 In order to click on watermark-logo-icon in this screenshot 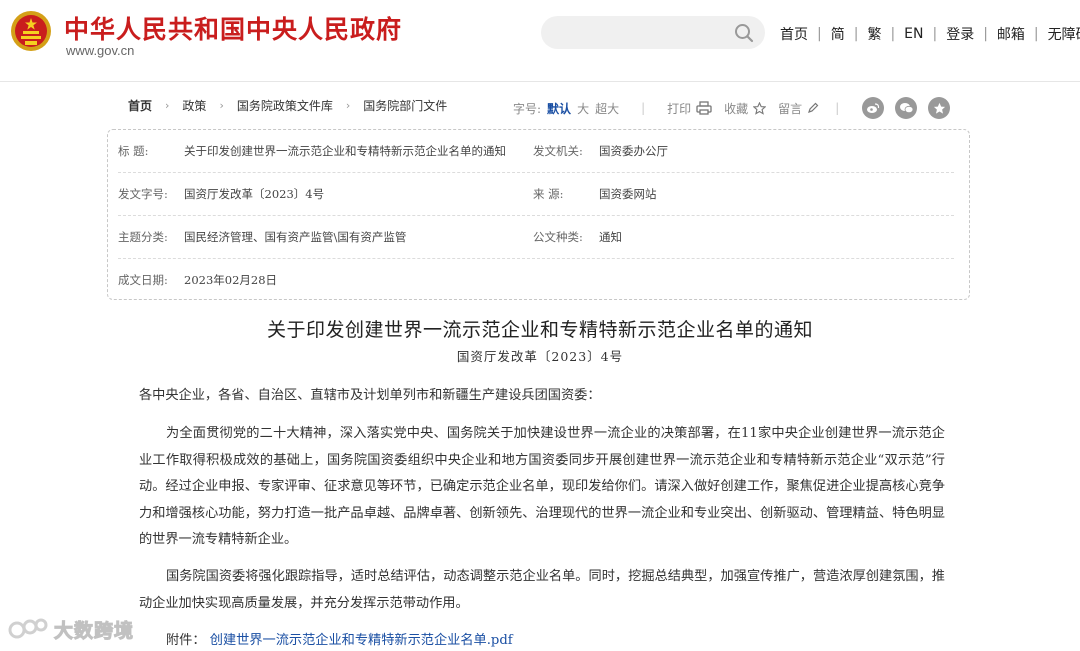, I will do `click(28, 628)`.